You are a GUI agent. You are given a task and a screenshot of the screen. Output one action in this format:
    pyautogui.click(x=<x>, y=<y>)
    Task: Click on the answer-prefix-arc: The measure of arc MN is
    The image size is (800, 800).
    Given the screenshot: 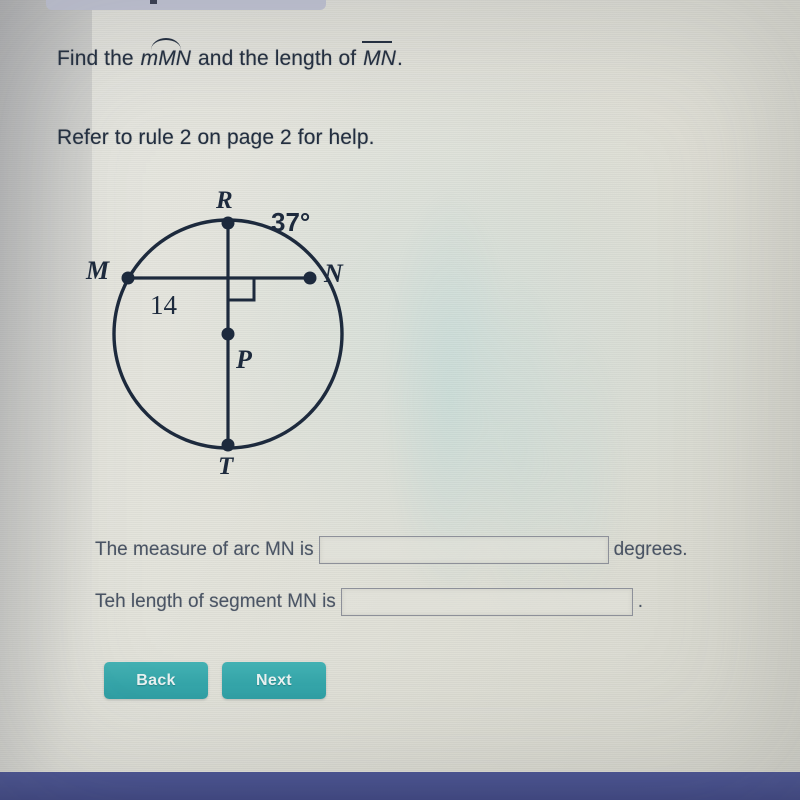 What is the action you would take?
    pyautogui.click(x=204, y=549)
    